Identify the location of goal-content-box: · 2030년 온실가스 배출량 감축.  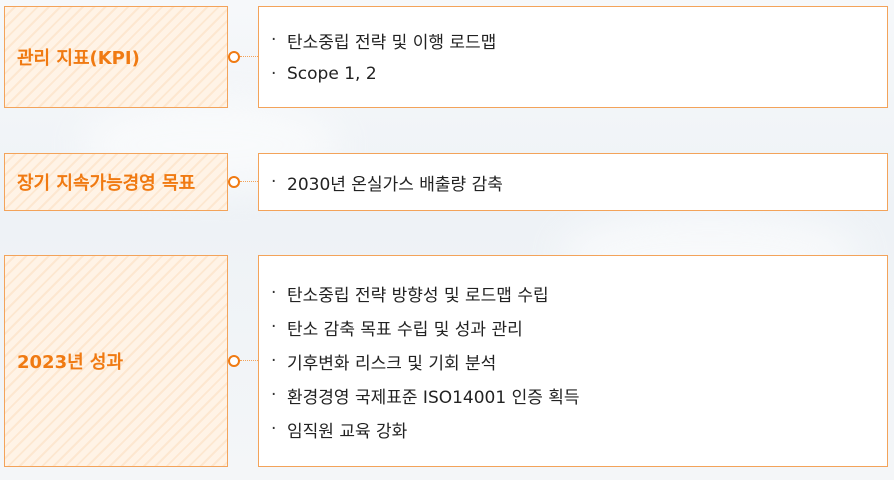
(573, 182).